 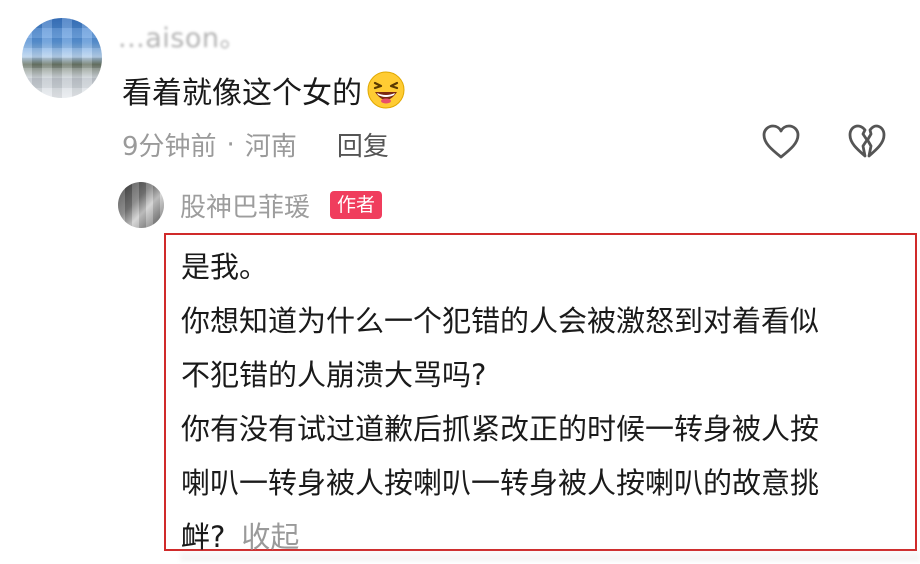 I want to click on author-username: 股神巴菲瑗, so click(x=245, y=205).